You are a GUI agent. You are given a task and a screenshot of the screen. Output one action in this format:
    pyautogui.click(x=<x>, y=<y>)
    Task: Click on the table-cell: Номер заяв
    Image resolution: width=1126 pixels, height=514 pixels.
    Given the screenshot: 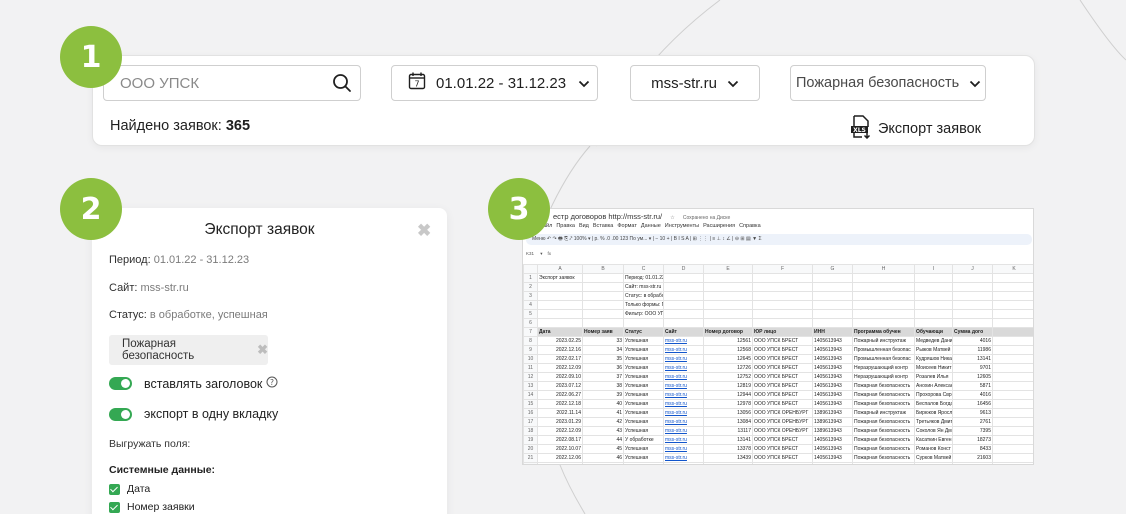 What is the action you would take?
    pyautogui.click(x=603, y=332)
    